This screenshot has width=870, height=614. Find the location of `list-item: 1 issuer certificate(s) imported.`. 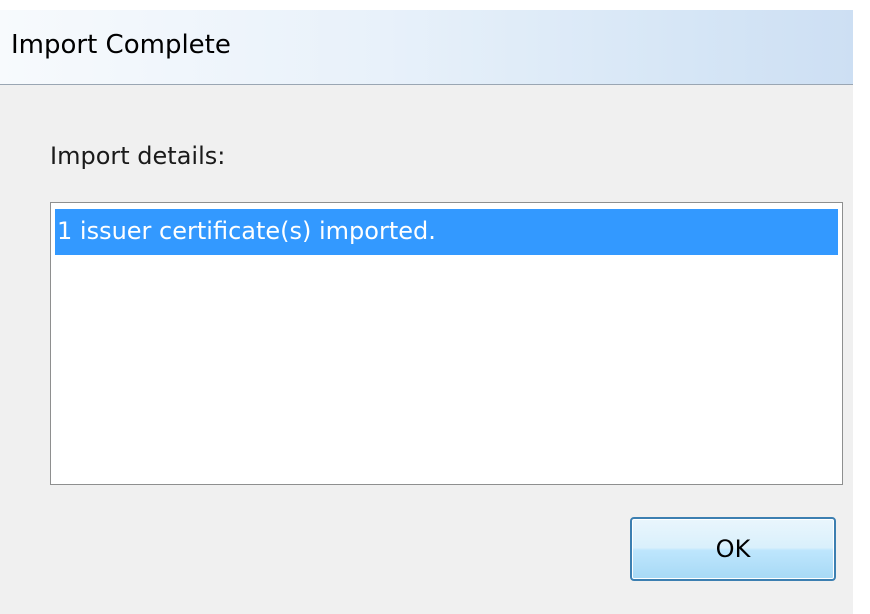

list-item: 1 issuer certificate(s) imported. is located at coordinates (446, 232).